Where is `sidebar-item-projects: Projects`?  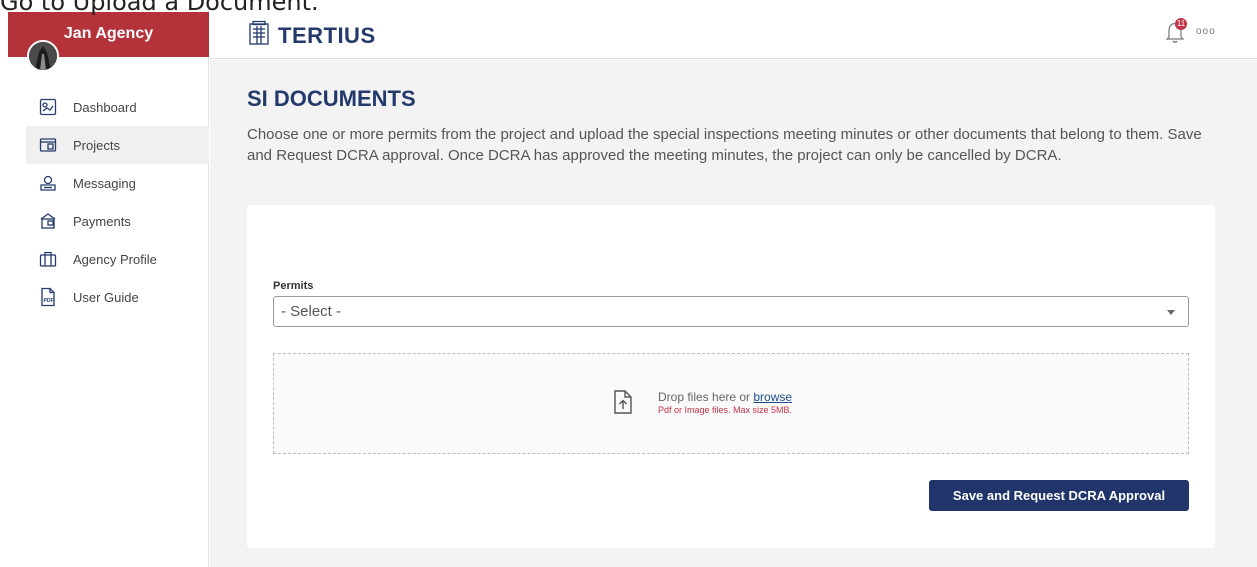
sidebar-item-projects: Projects is located at coordinates (117, 145).